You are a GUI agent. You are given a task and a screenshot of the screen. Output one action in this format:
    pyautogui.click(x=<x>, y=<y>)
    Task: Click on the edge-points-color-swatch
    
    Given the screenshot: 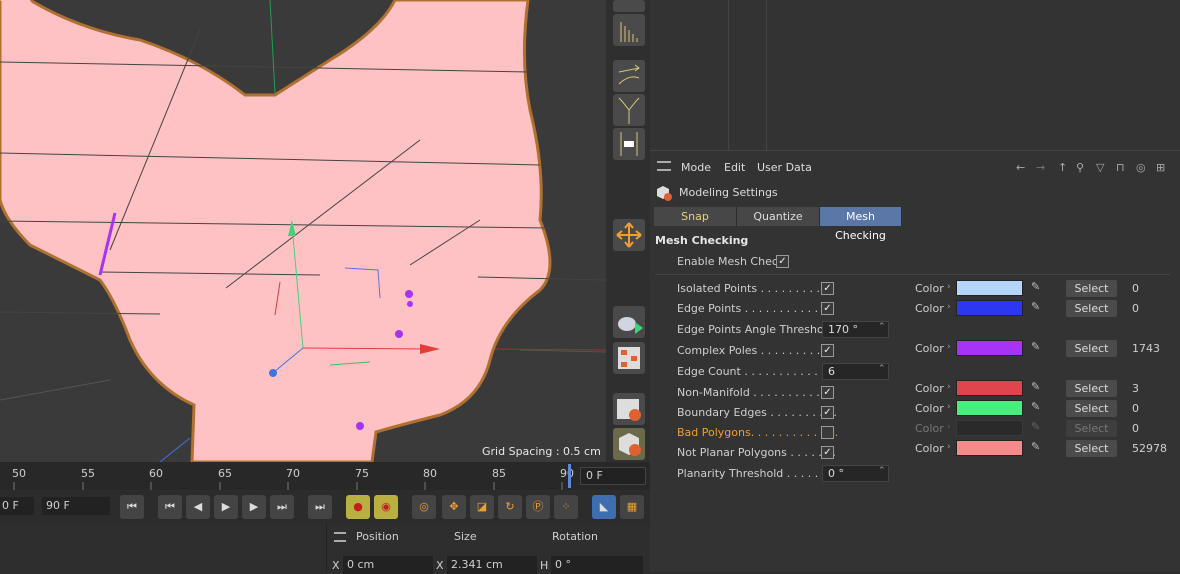 What is the action you would take?
    pyautogui.click(x=989, y=308)
    